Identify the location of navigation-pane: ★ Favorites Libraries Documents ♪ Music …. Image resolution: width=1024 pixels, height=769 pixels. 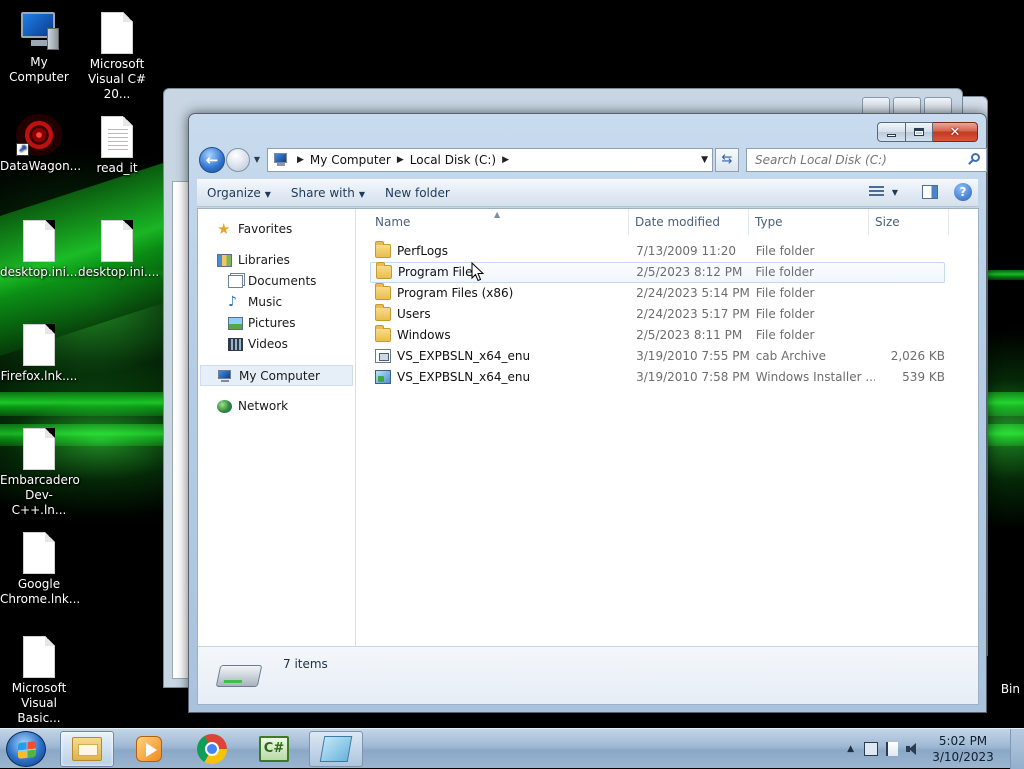
(277, 427).